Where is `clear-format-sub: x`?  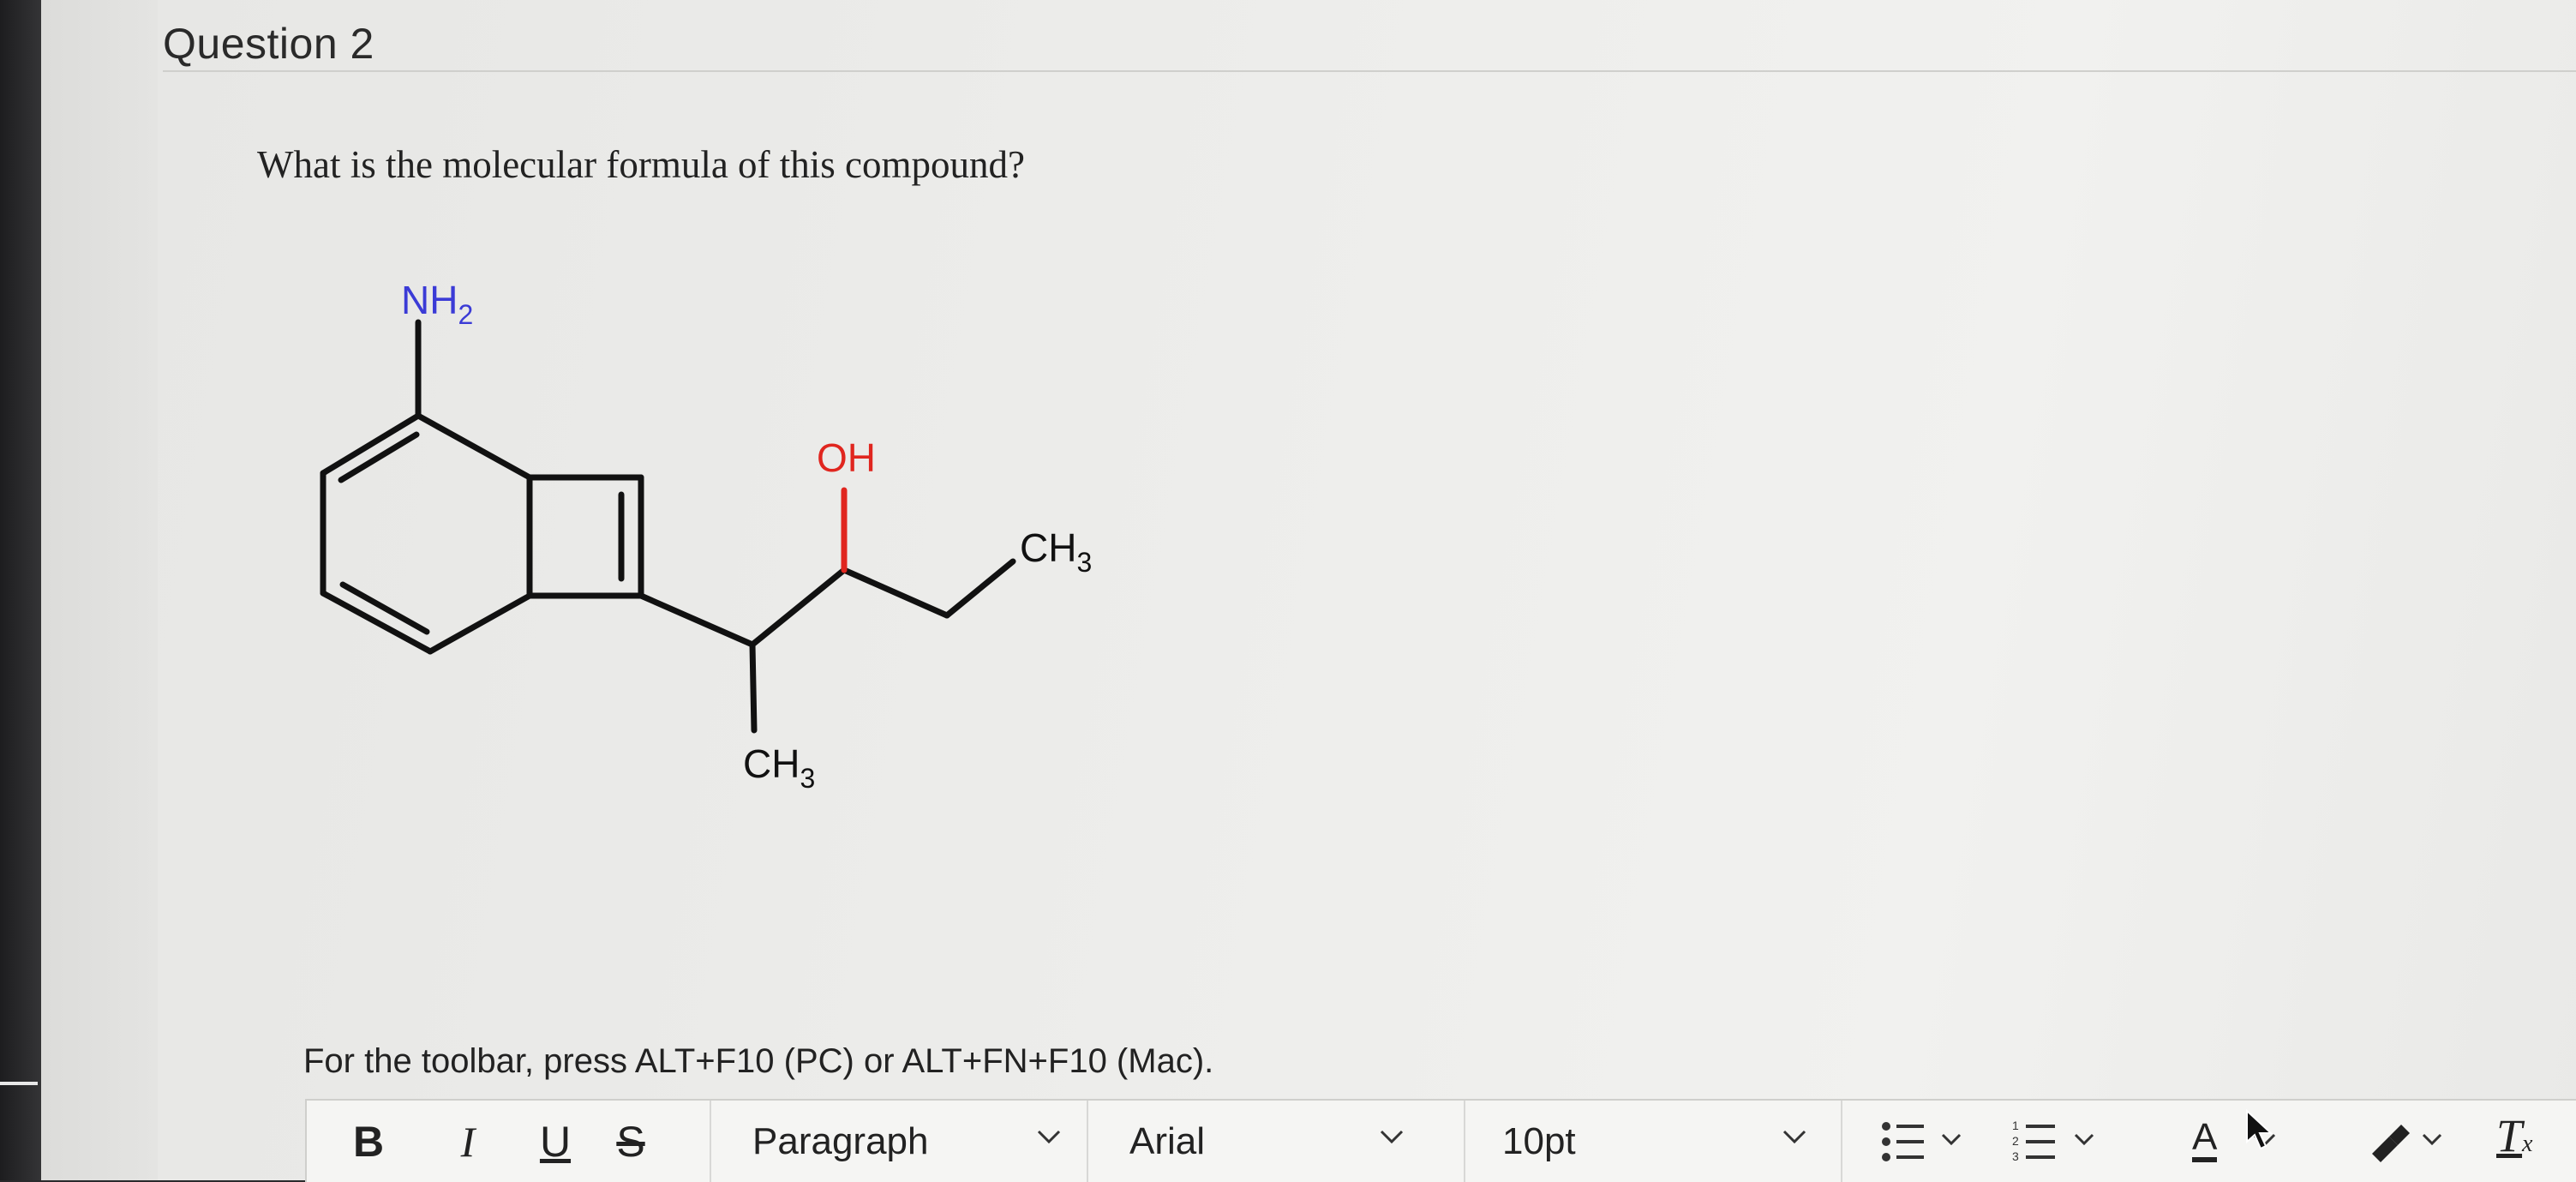
clear-format-sub: x is located at coordinates (2527, 1144).